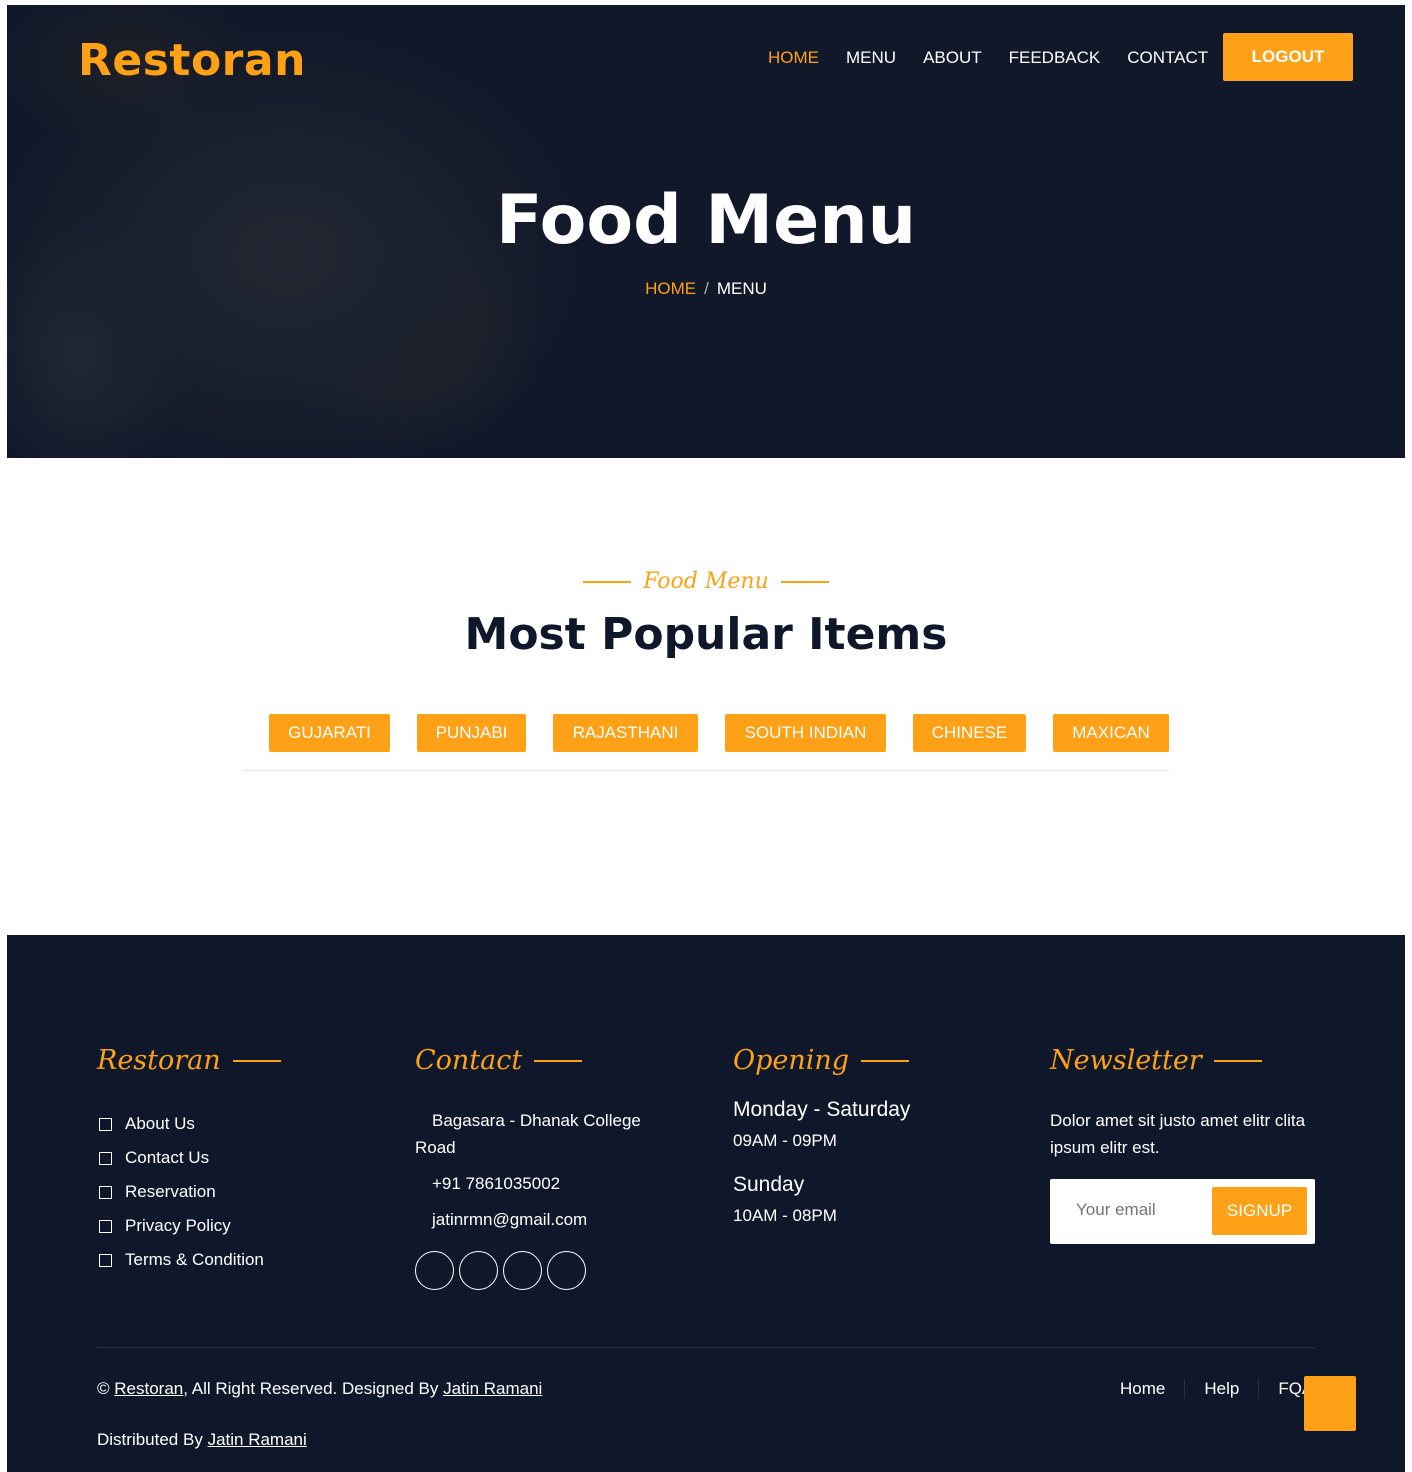  What do you see at coordinates (1259, 1211) in the screenshot?
I see `signup-button: SIGNUP` at bounding box center [1259, 1211].